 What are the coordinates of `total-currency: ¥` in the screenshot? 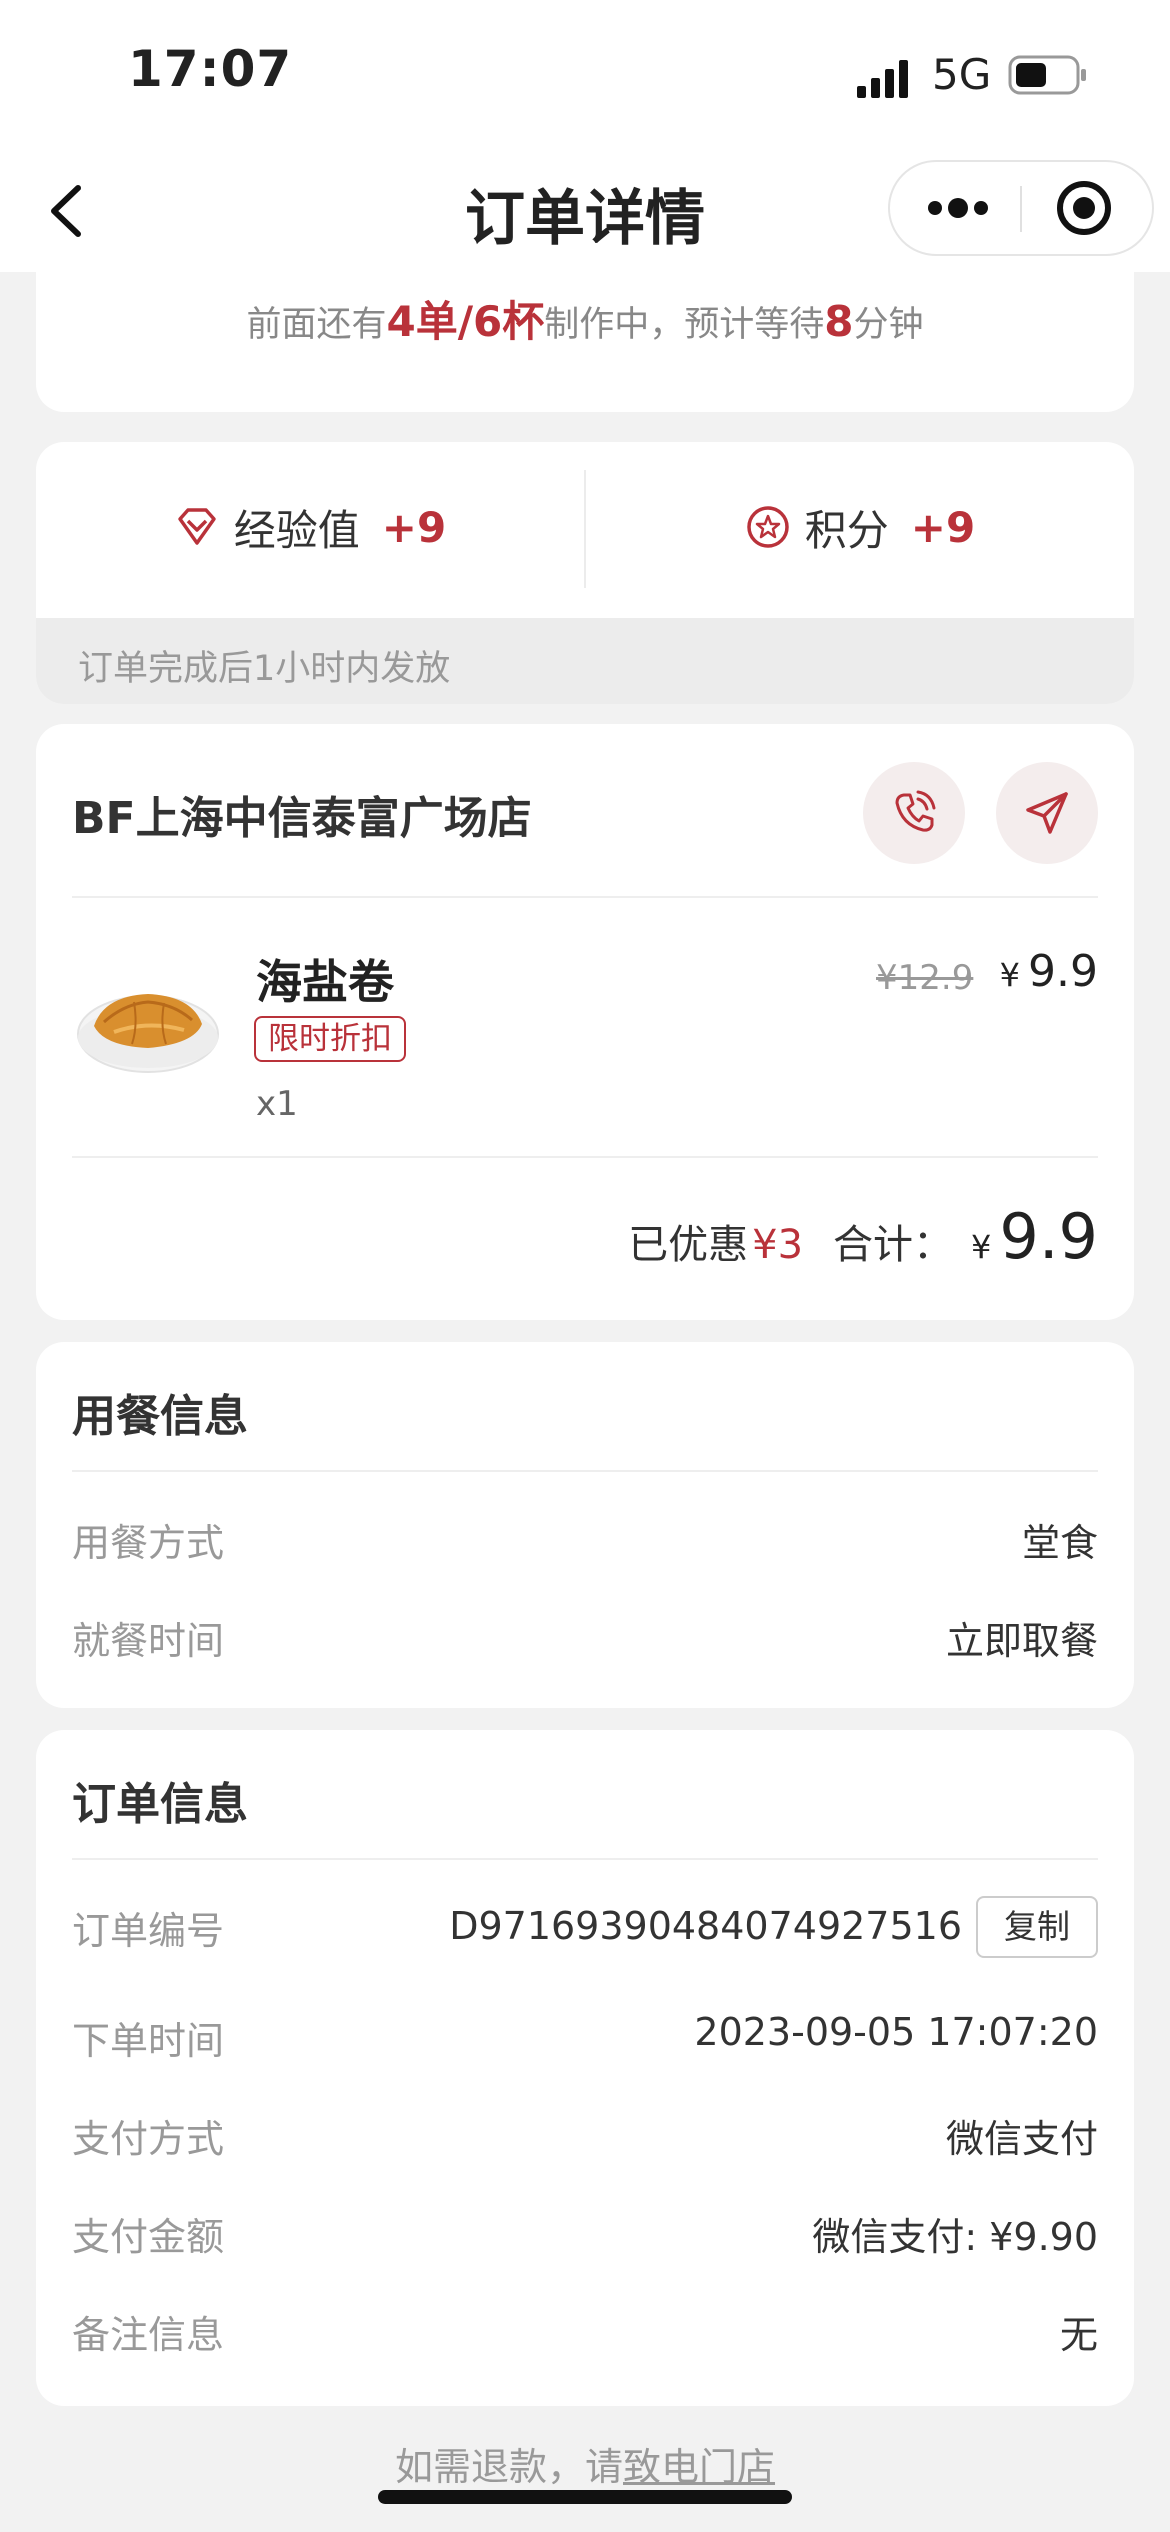 It's located at (981, 1247).